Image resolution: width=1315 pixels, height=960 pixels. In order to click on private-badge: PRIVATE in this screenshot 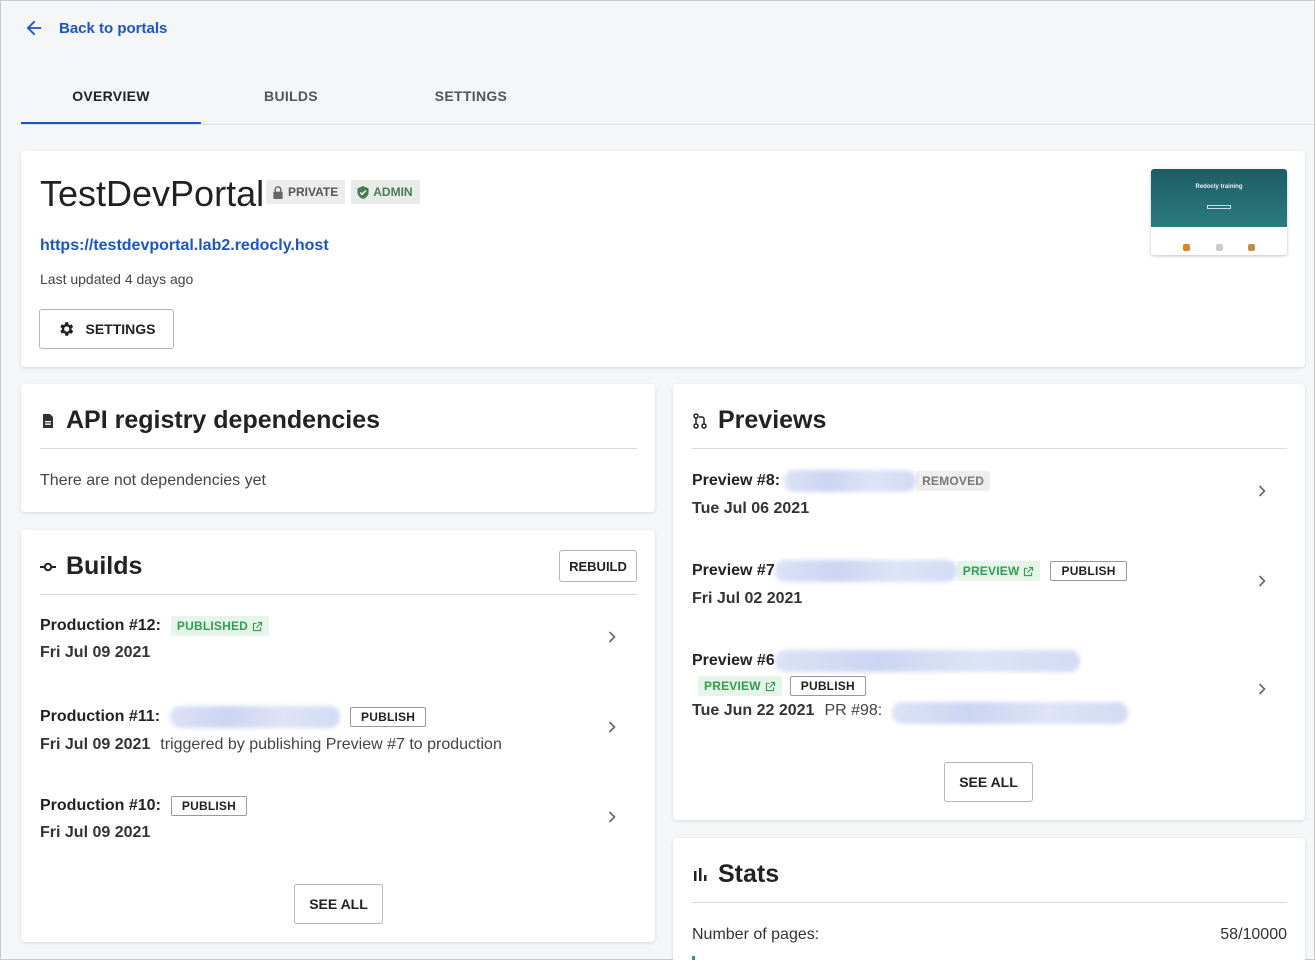, I will do `click(306, 192)`.